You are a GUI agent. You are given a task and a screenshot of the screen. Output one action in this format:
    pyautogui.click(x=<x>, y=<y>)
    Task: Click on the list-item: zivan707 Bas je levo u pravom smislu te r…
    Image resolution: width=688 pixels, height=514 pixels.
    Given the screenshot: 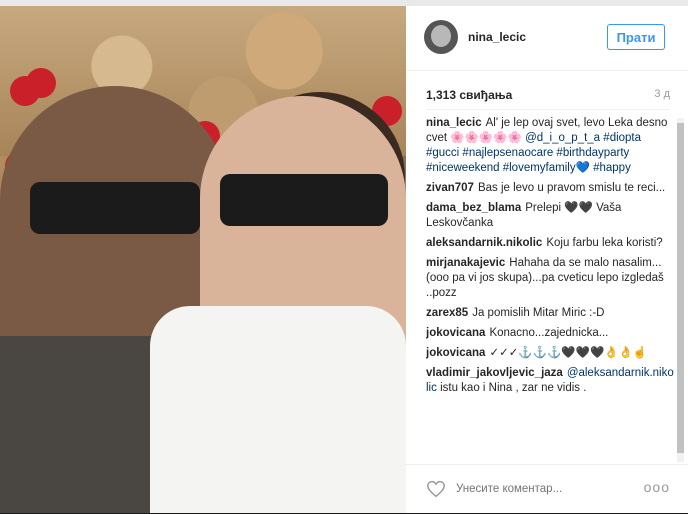 What is the action you would take?
    pyautogui.click(x=550, y=188)
    